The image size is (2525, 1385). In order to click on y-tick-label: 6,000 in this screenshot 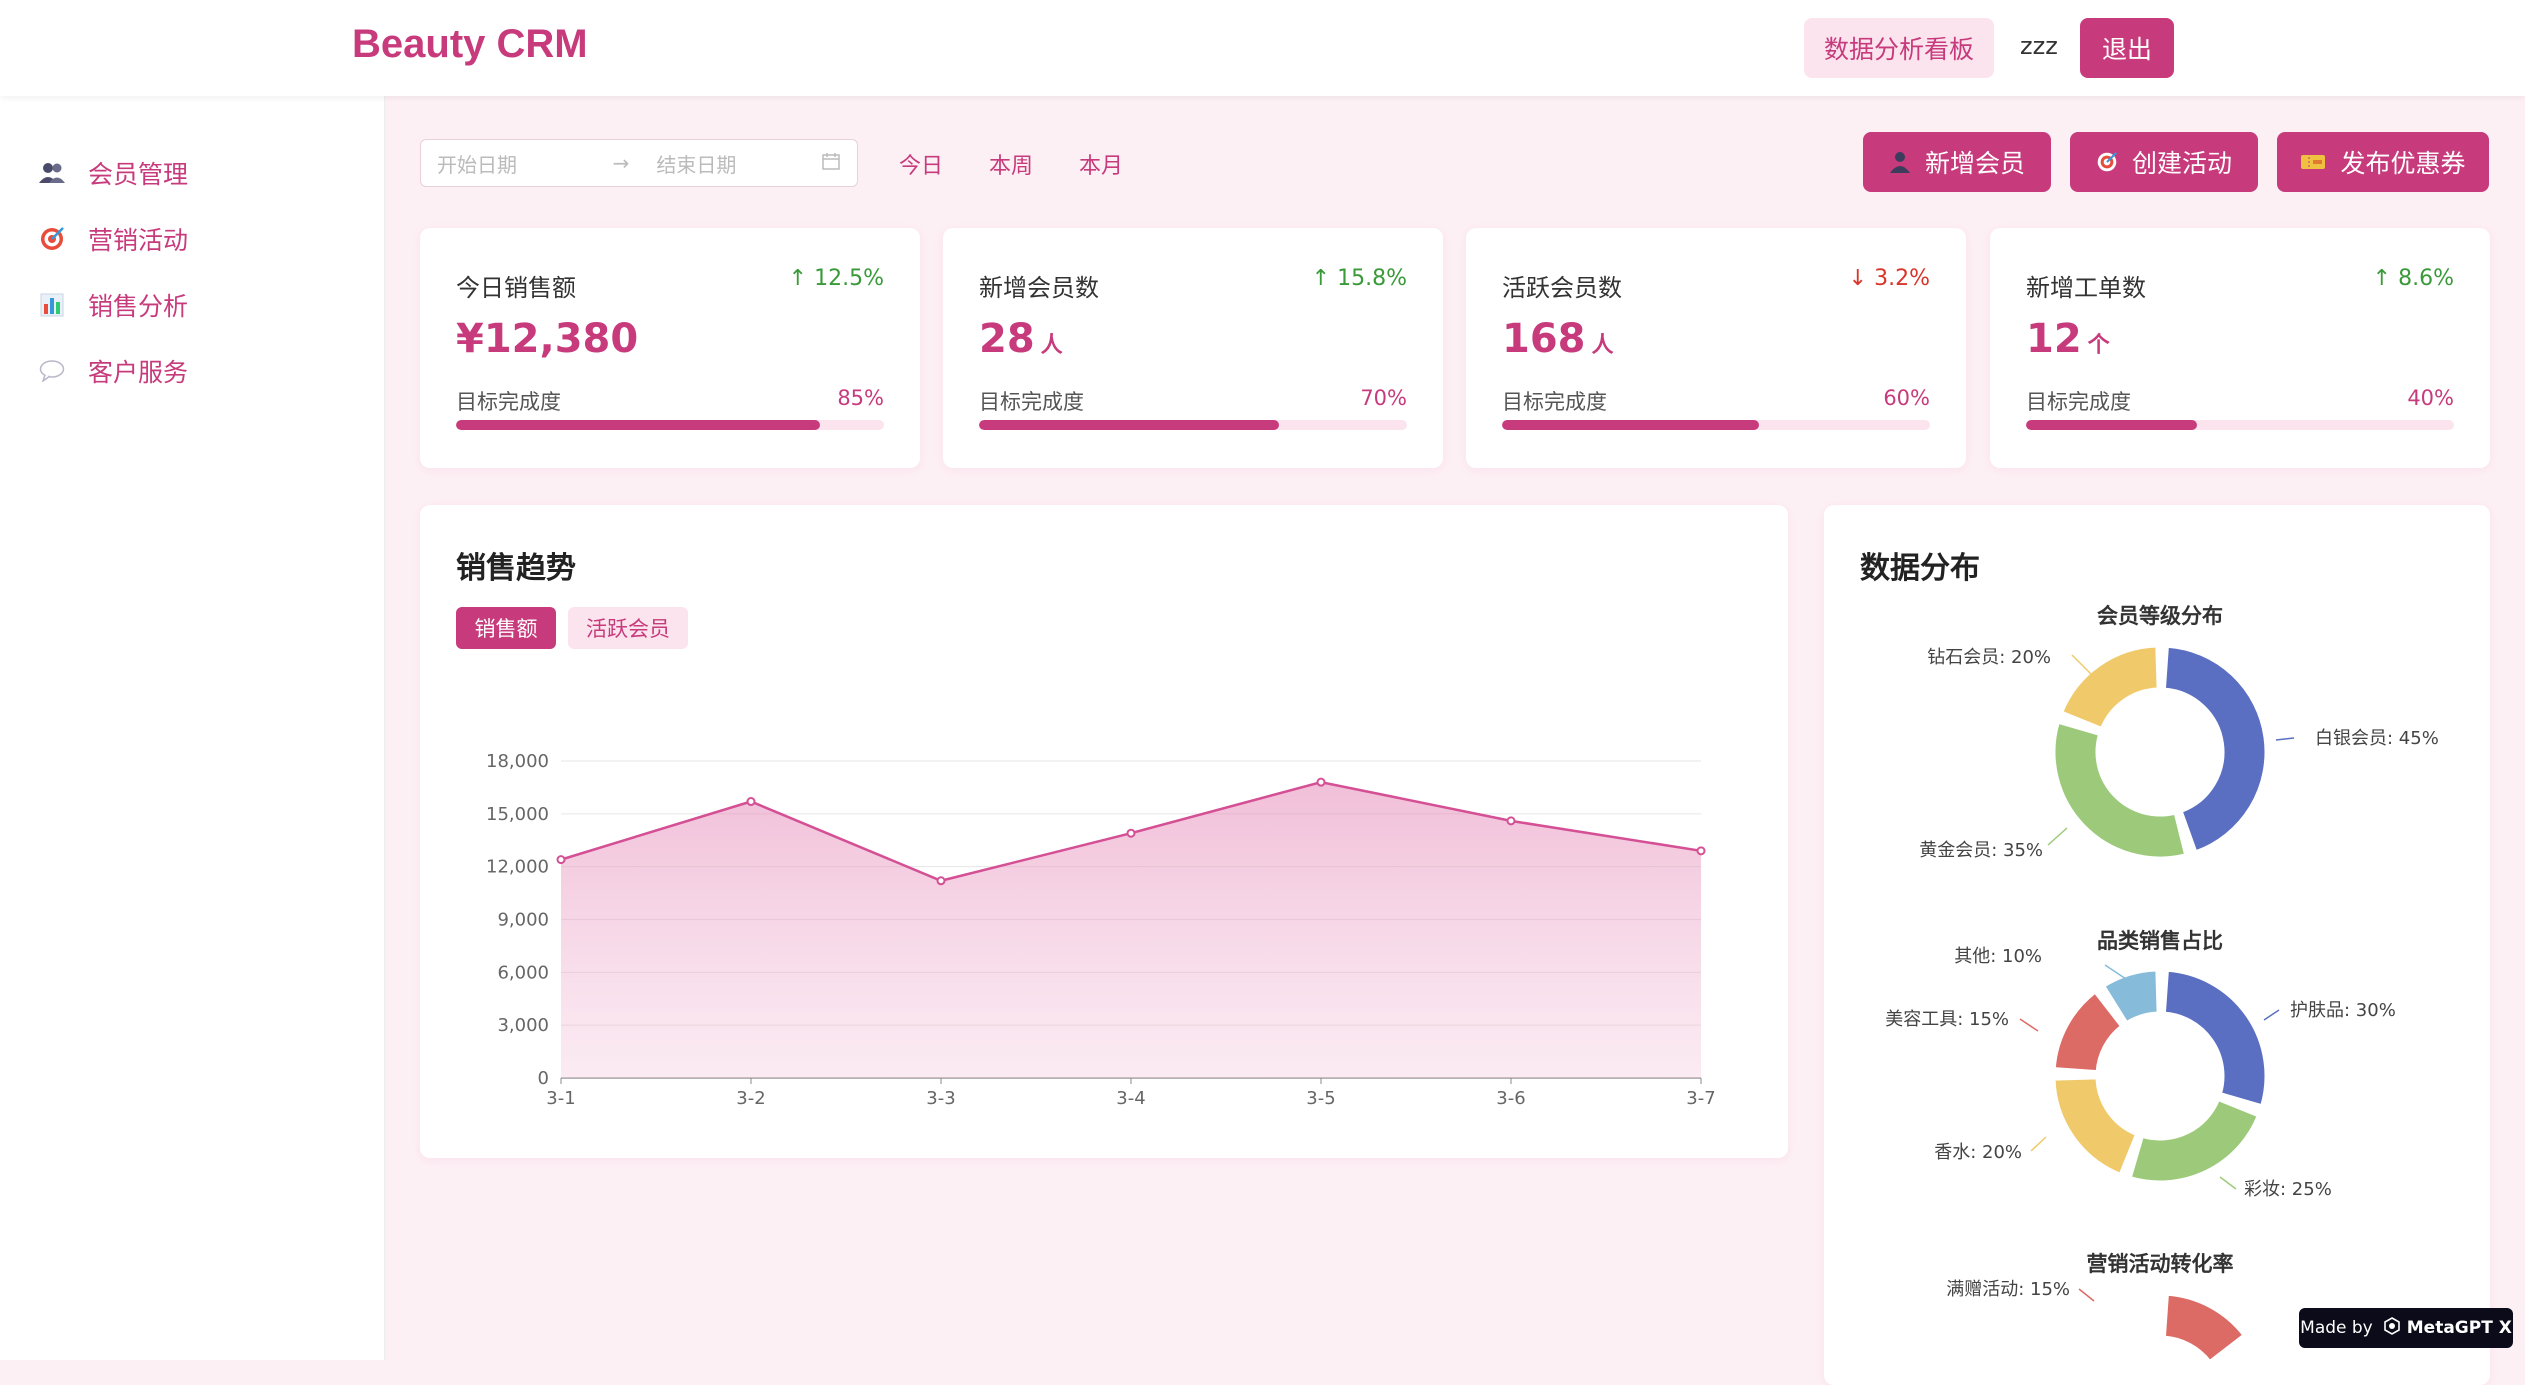, I will do `click(523, 972)`.